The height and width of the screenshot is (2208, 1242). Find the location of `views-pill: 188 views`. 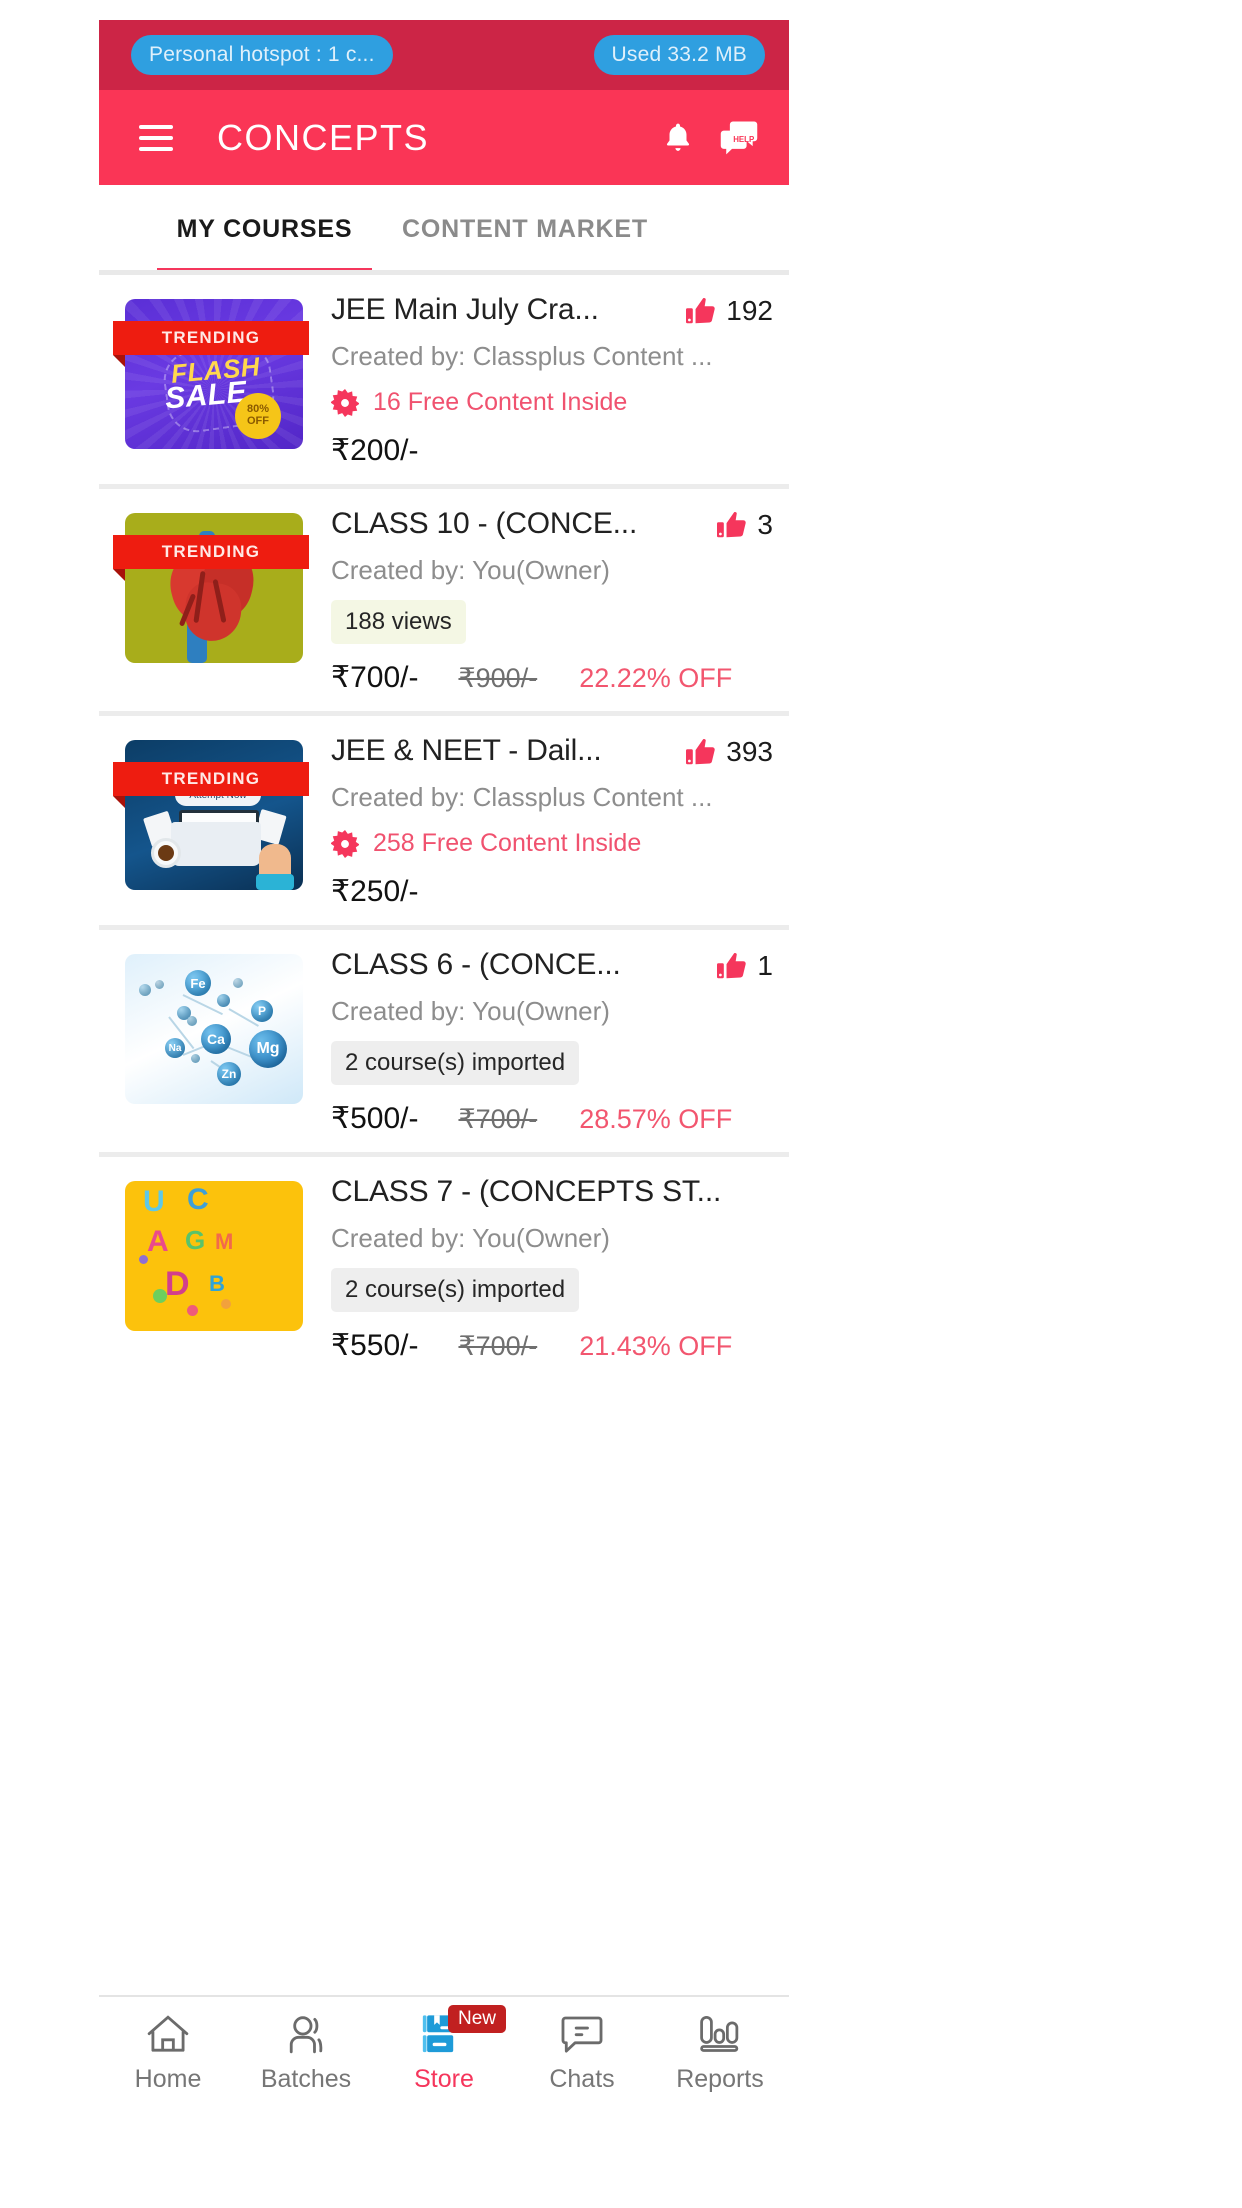

views-pill: 188 views is located at coordinates (398, 622).